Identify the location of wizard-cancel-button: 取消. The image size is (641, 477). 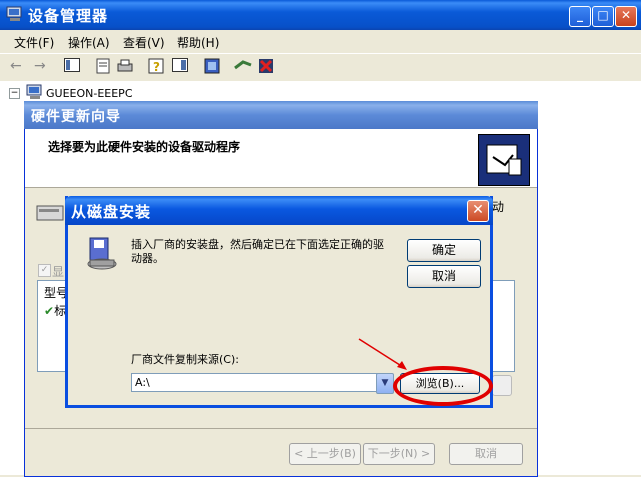
(486, 454).